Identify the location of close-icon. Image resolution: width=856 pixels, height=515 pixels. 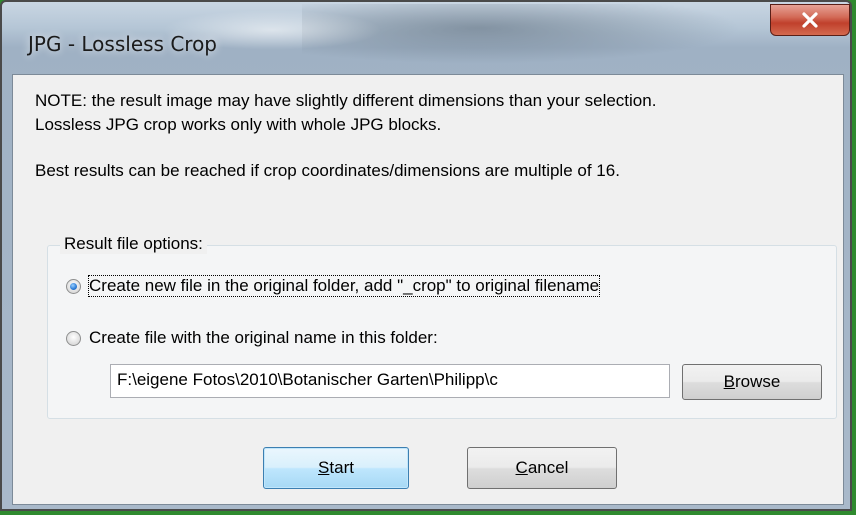
(810, 20).